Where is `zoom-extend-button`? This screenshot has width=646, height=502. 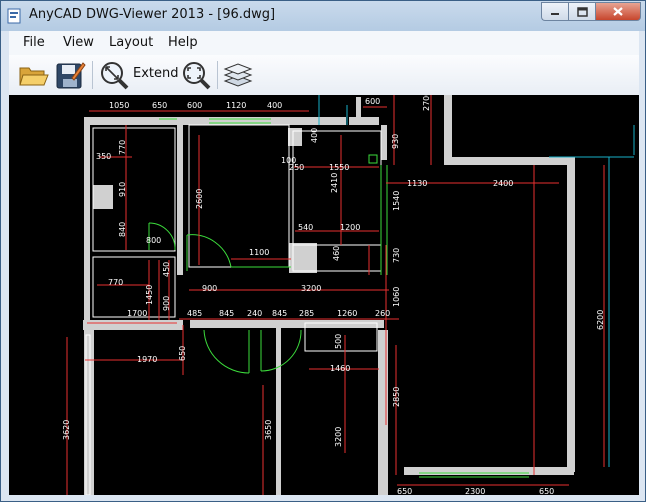 zoom-extend-button is located at coordinates (114, 75).